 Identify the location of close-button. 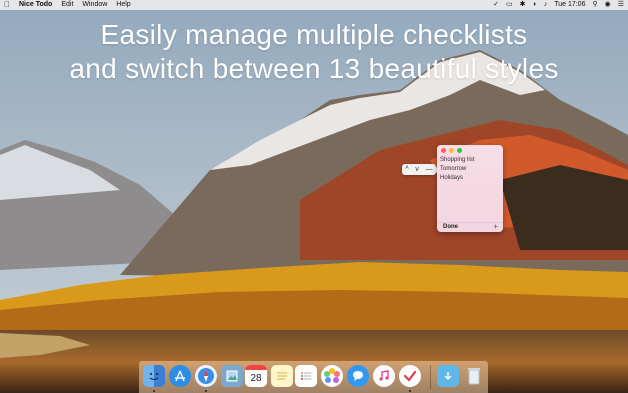
(443, 150).